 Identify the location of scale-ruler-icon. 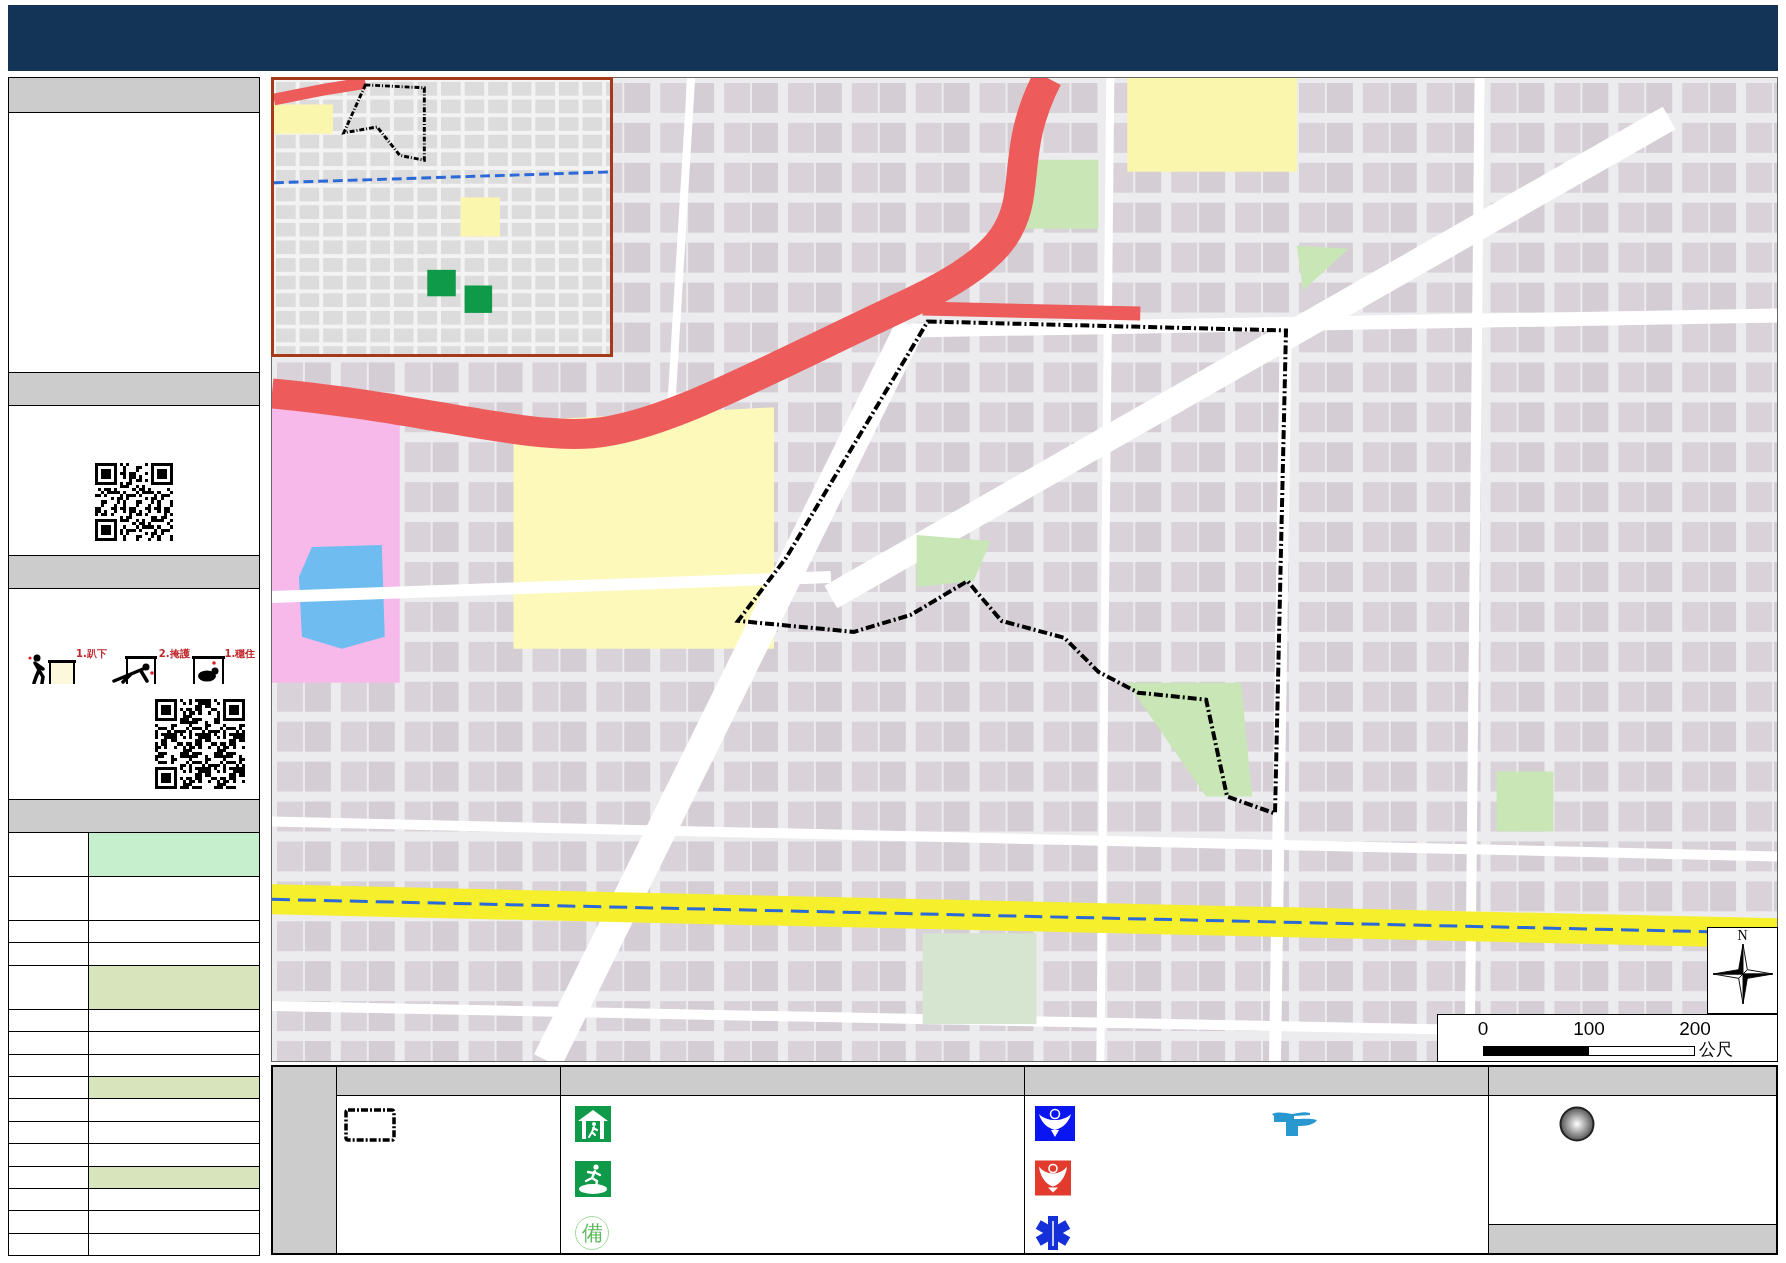
(1589, 1051).